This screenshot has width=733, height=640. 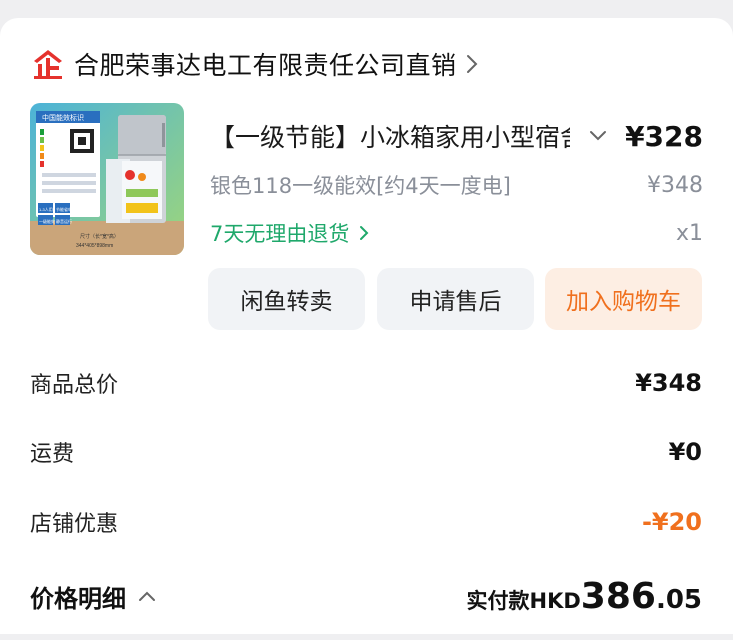 What do you see at coordinates (456, 233) in the screenshot?
I see `return-row: 7天无理由退货 x1` at bounding box center [456, 233].